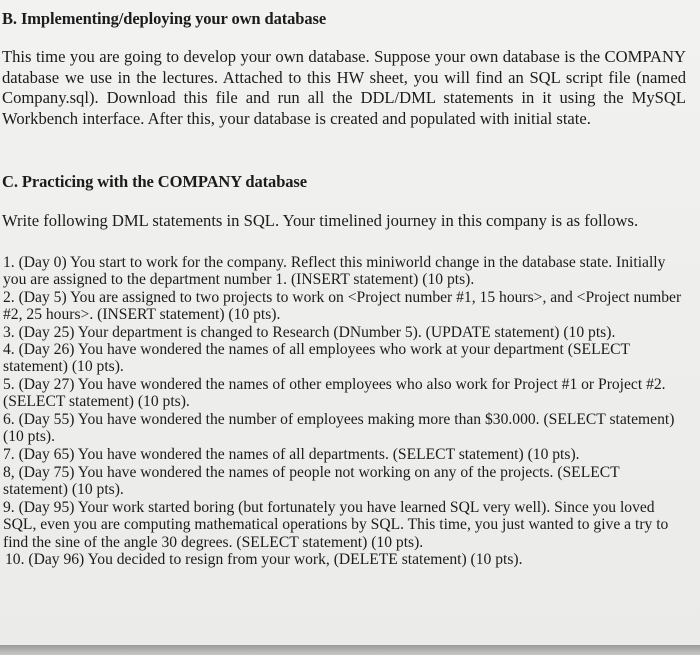 This screenshot has width=700, height=655. I want to click on page-bottom-edge, so click(350, 650).